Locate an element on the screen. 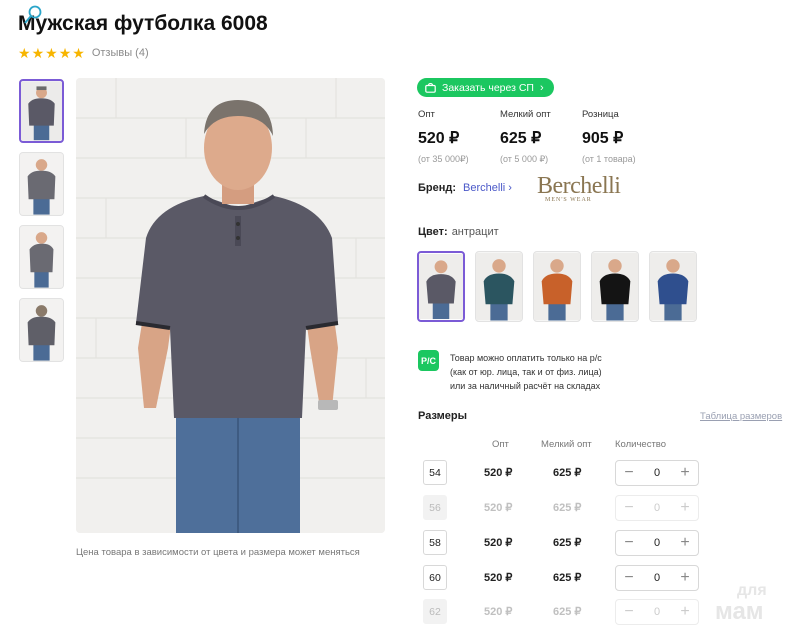  brand-logo: Berchelli MEN'S WEAR is located at coordinates (592, 190).